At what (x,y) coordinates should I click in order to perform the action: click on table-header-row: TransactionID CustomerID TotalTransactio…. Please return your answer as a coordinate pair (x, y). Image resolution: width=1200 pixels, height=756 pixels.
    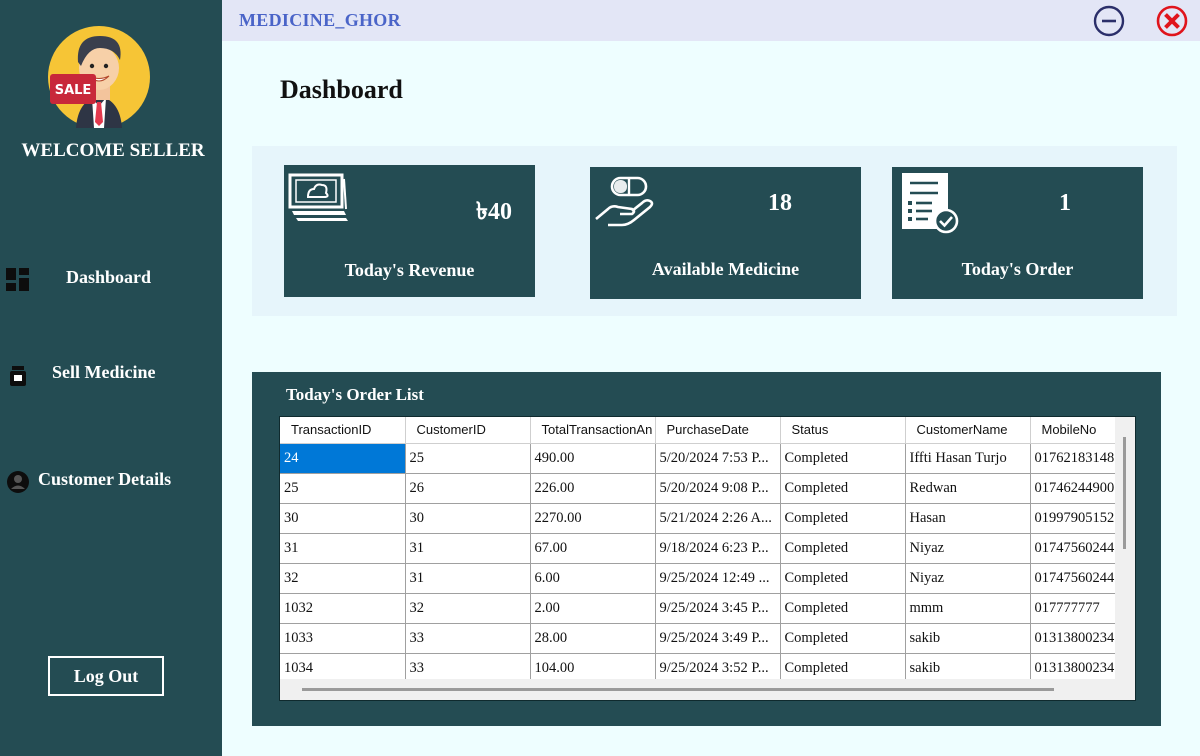
    Looking at the image, I should click on (697, 430).